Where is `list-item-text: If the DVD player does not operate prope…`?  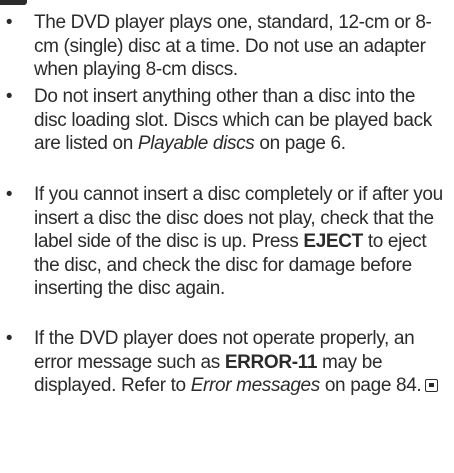 list-item-text: If the DVD player does not operate prope… is located at coordinates (241, 362).